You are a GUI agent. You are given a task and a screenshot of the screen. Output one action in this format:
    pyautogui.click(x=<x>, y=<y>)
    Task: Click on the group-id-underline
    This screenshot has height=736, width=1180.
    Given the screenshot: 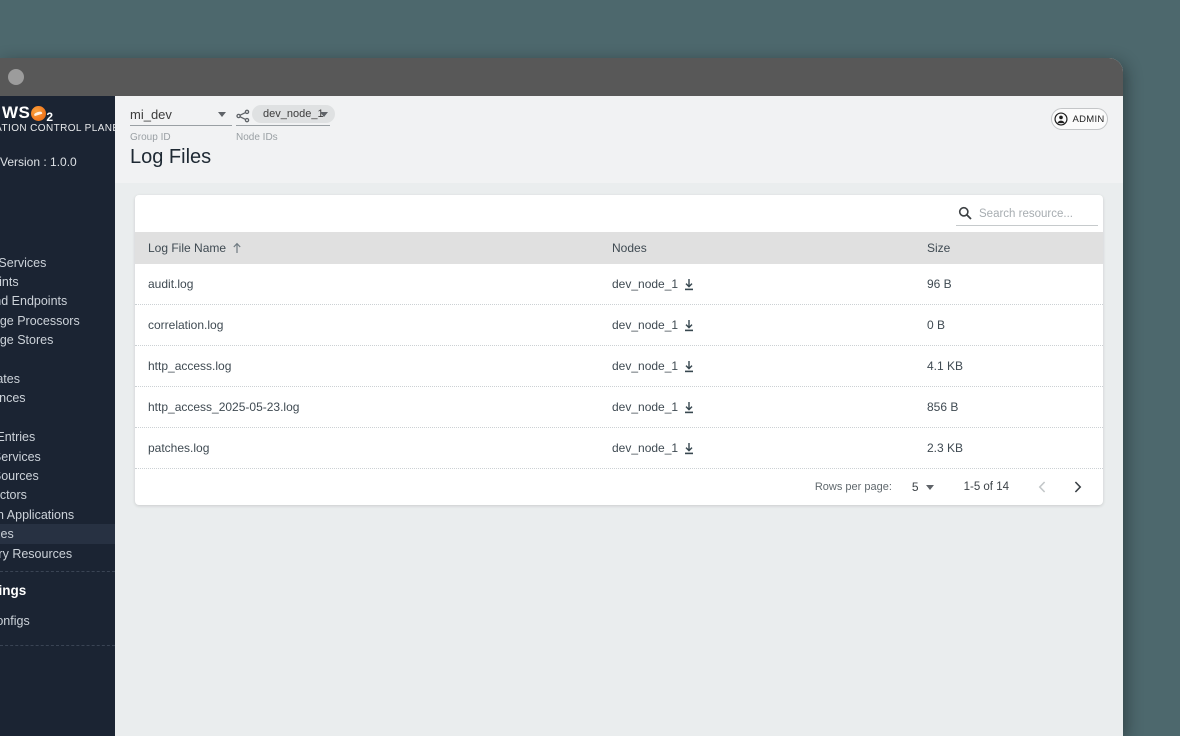 What is the action you would take?
    pyautogui.click(x=181, y=125)
    